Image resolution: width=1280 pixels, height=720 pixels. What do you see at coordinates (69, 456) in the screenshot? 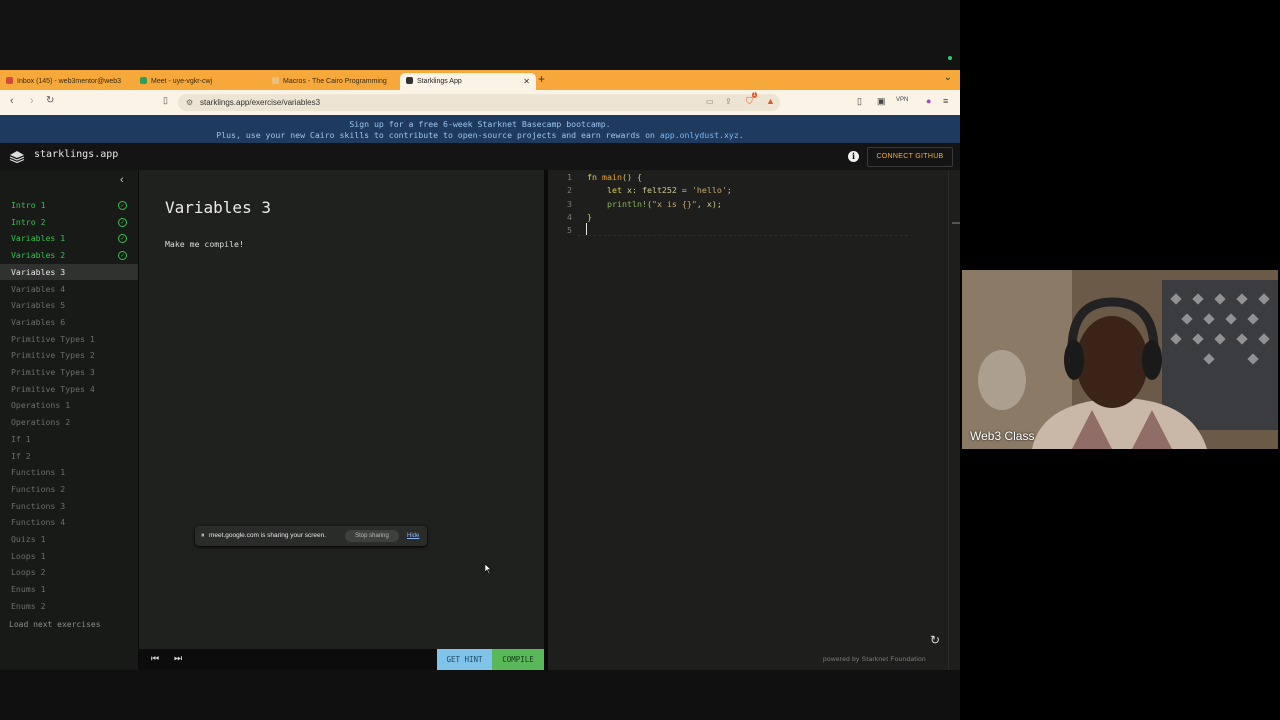
I see `sidebar-item: If 2` at bounding box center [69, 456].